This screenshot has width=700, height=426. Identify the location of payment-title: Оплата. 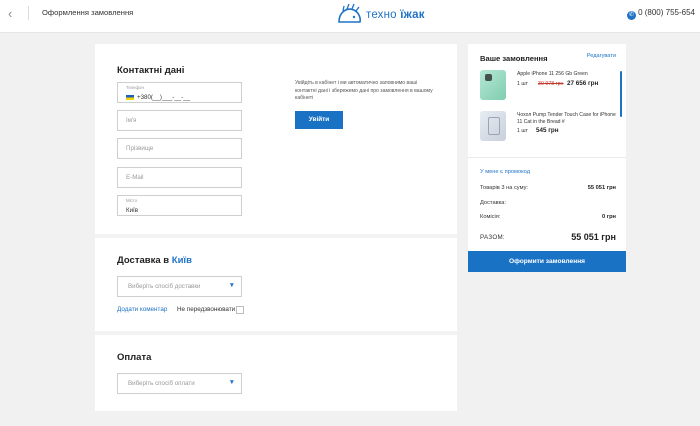
(134, 357).